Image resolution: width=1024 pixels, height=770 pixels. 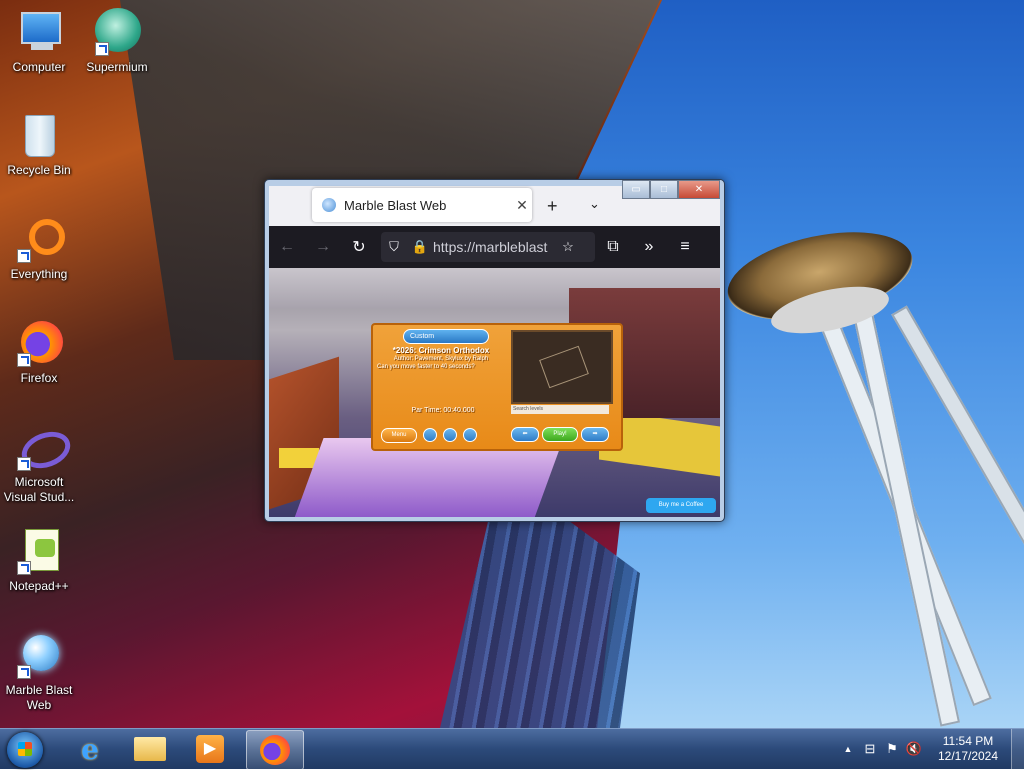 What do you see at coordinates (441, 359) in the screenshot?
I see `level-author: Author: Pavement, Skylux by Ralph` at bounding box center [441, 359].